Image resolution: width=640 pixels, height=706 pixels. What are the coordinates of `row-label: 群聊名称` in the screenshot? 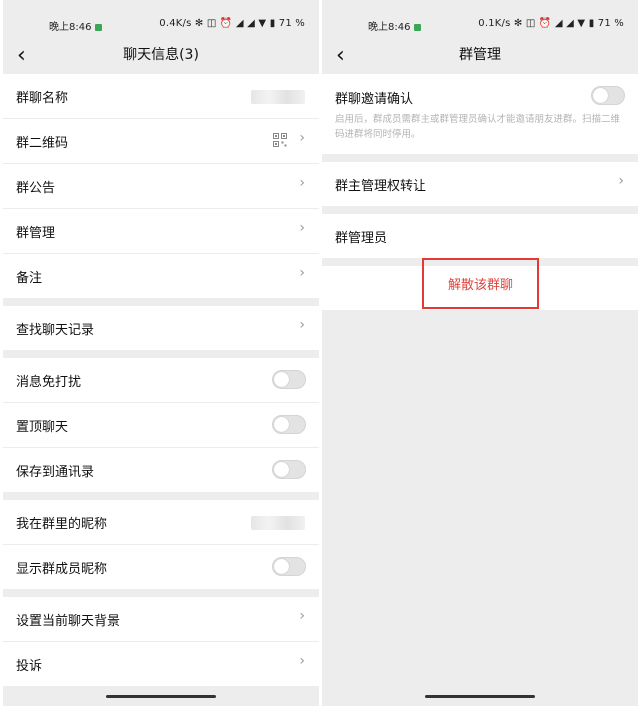 It's located at (42, 98).